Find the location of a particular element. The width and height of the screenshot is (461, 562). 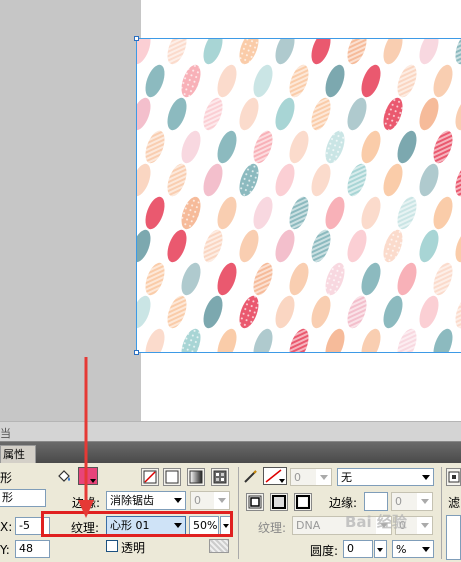

watermark-text: Bai 经验 is located at coordinates (376, 522).